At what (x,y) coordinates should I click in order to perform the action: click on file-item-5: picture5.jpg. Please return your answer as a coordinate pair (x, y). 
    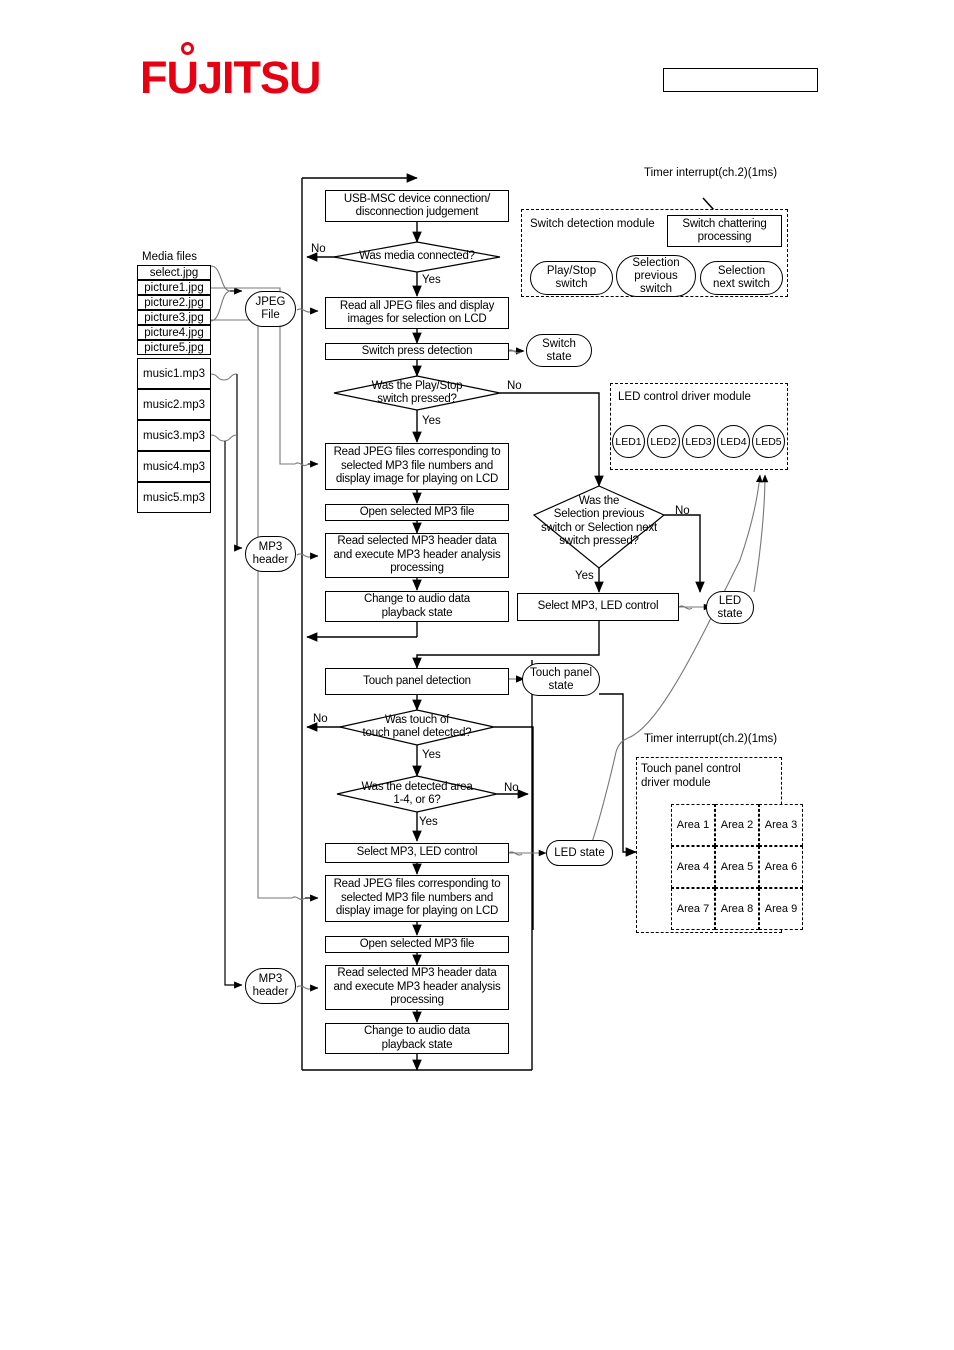
    Looking at the image, I should click on (174, 347).